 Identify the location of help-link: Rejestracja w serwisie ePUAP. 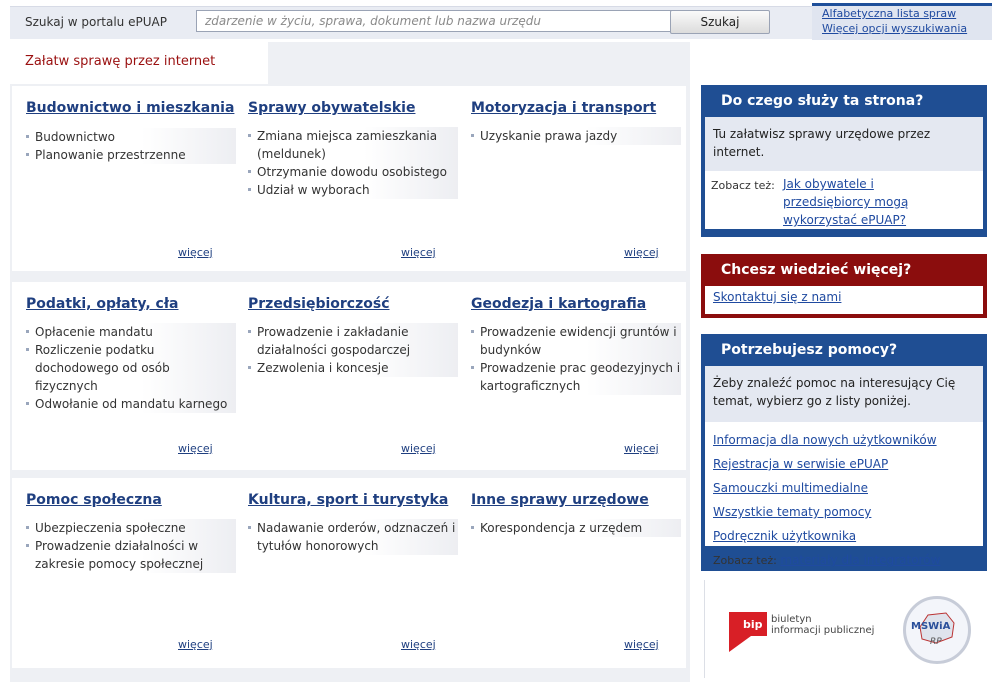
(844, 464).